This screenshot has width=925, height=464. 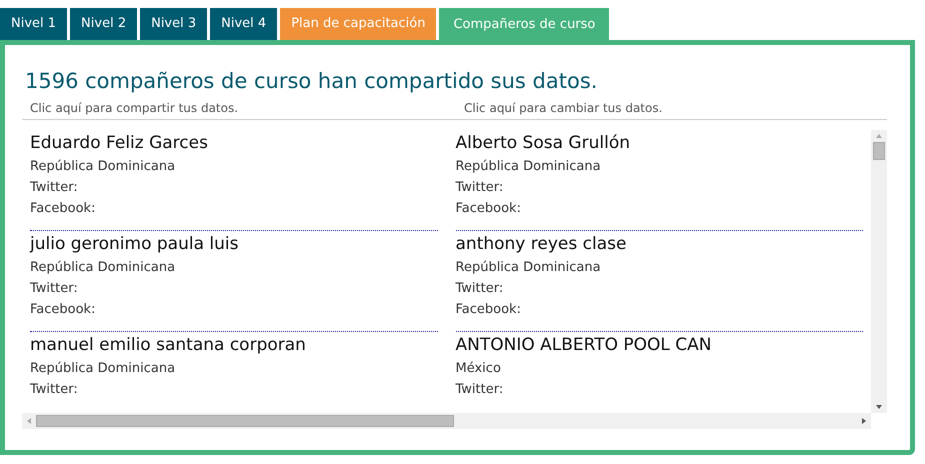 What do you see at coordinates (168, 345) in the screenshot?
I see `classmate-name: manuel emilio santana corporan` at bounding box center [168, 345].